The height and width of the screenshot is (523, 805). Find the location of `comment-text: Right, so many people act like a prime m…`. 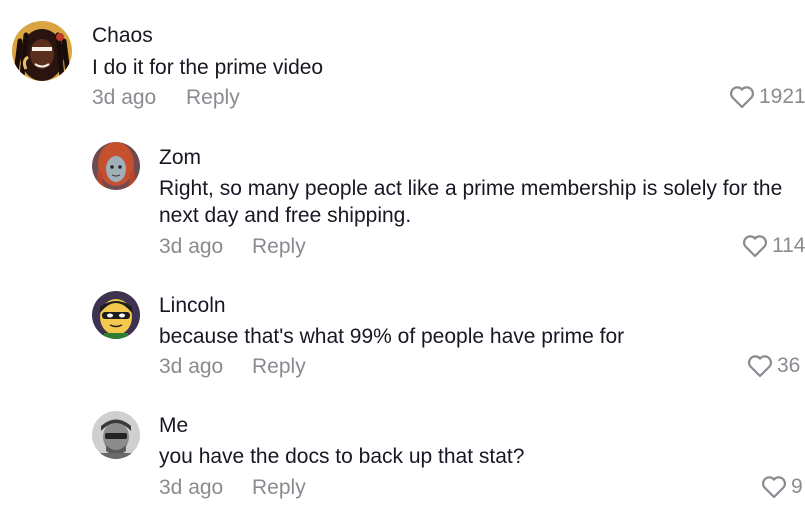

comment-text: Right, so many people act like a prime m… is located at coordinates (471, 202).